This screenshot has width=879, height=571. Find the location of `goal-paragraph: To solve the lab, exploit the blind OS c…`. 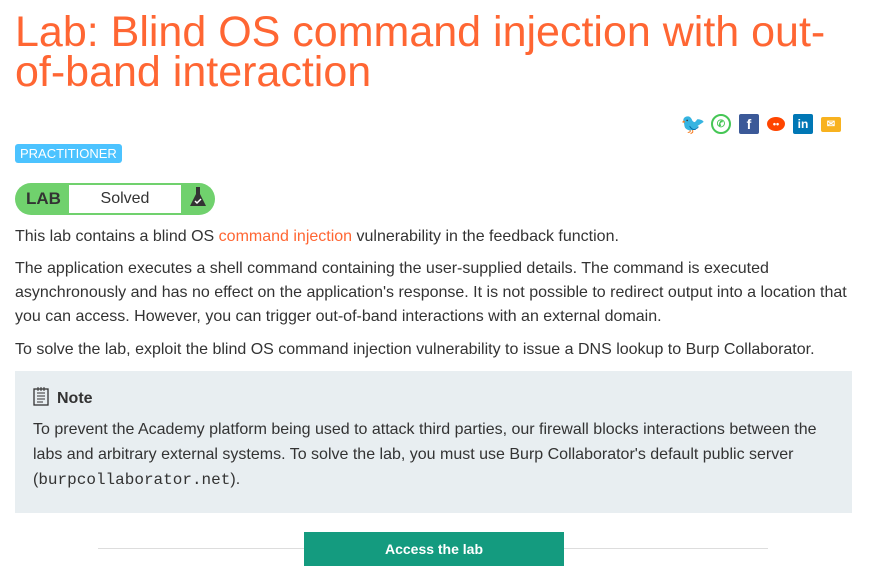

goal-paragraph: To solve the lab, exploit the blind OS c… is located at coordinates (415, 349).